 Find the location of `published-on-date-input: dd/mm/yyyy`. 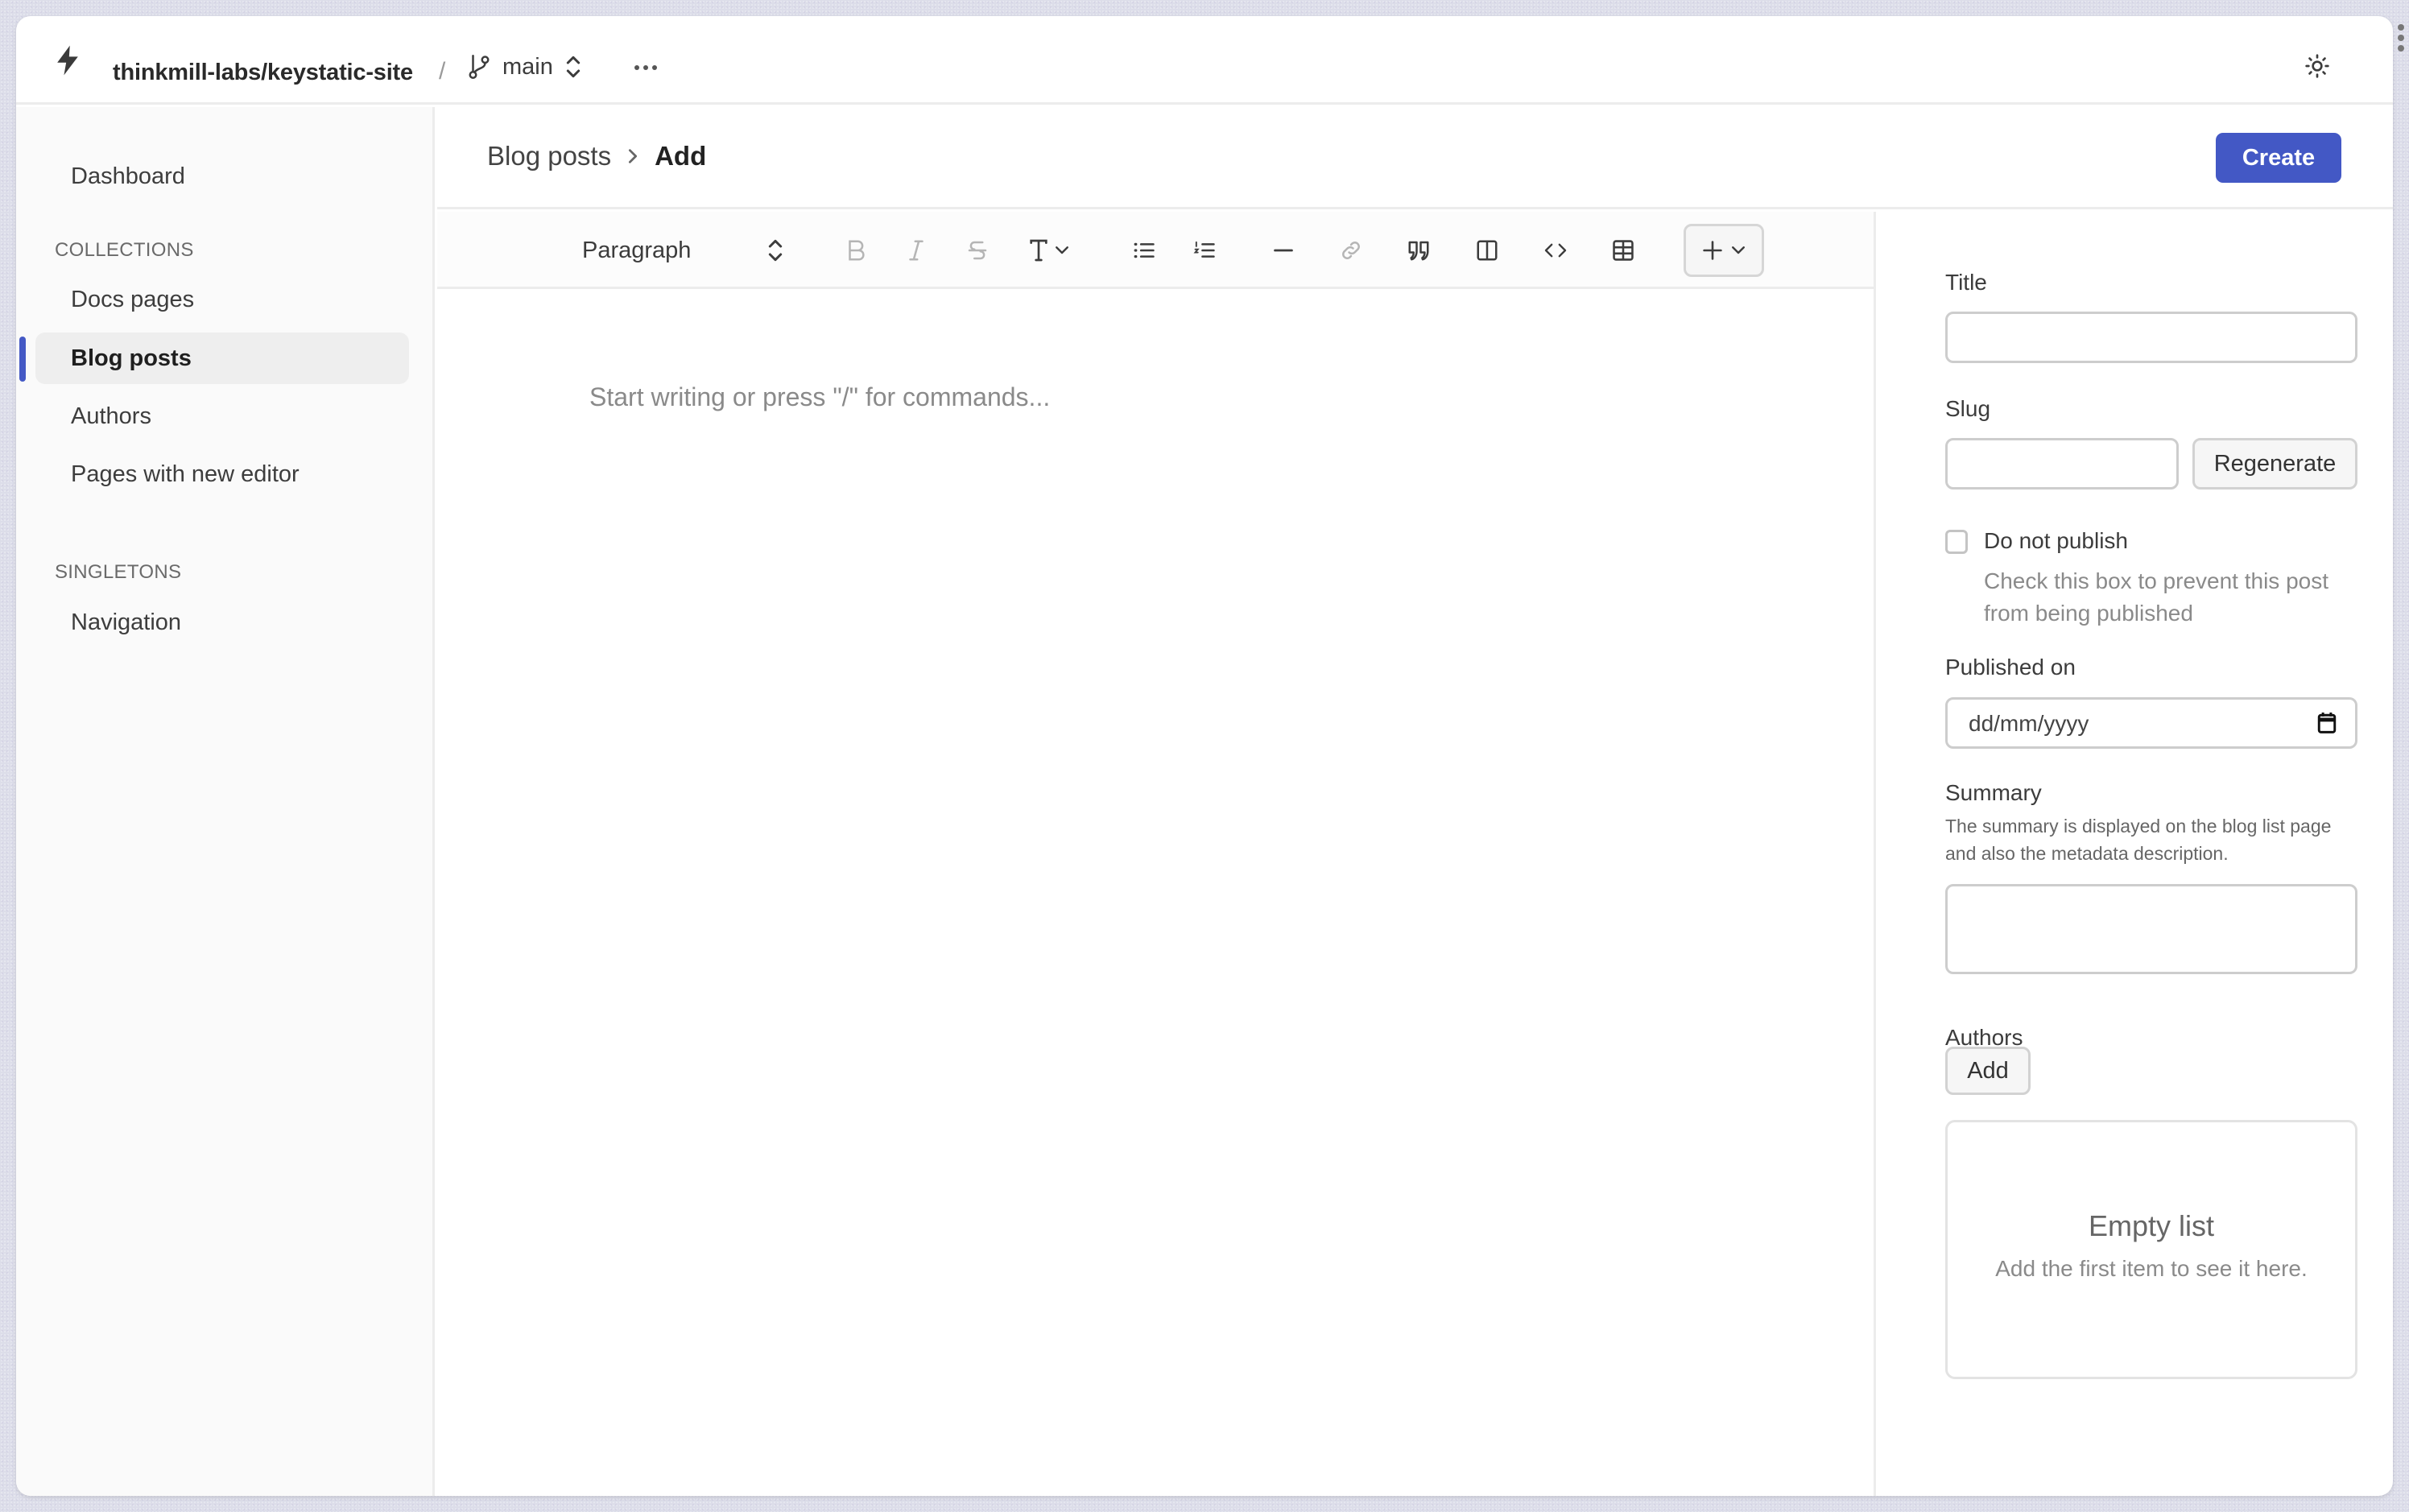

published-on-date-input: dd/mm/yyyy is located at coordinates (2151, 723).